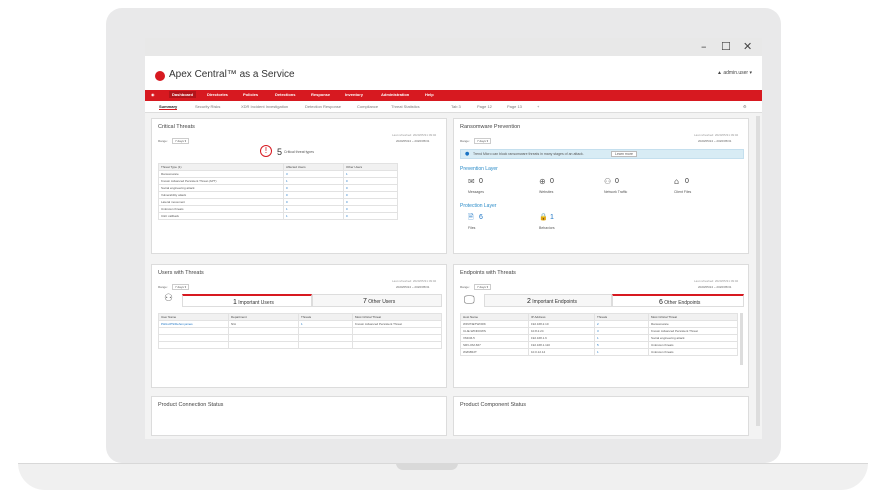 This screenshot has width=886, height=496. What do you see at coordinates (263, 317) in the screenshot?
I see `column-header: Department` at bounding box center [263, 317].